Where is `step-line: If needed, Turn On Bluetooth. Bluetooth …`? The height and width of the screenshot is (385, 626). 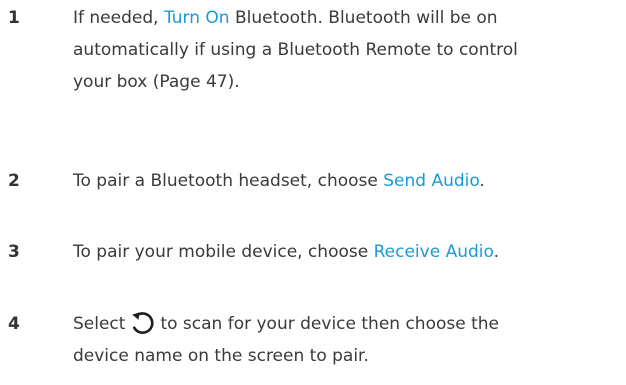
step-line: If needed, Turn On Bluetooth. Bluetooth … is located at coordinates (348, 18).